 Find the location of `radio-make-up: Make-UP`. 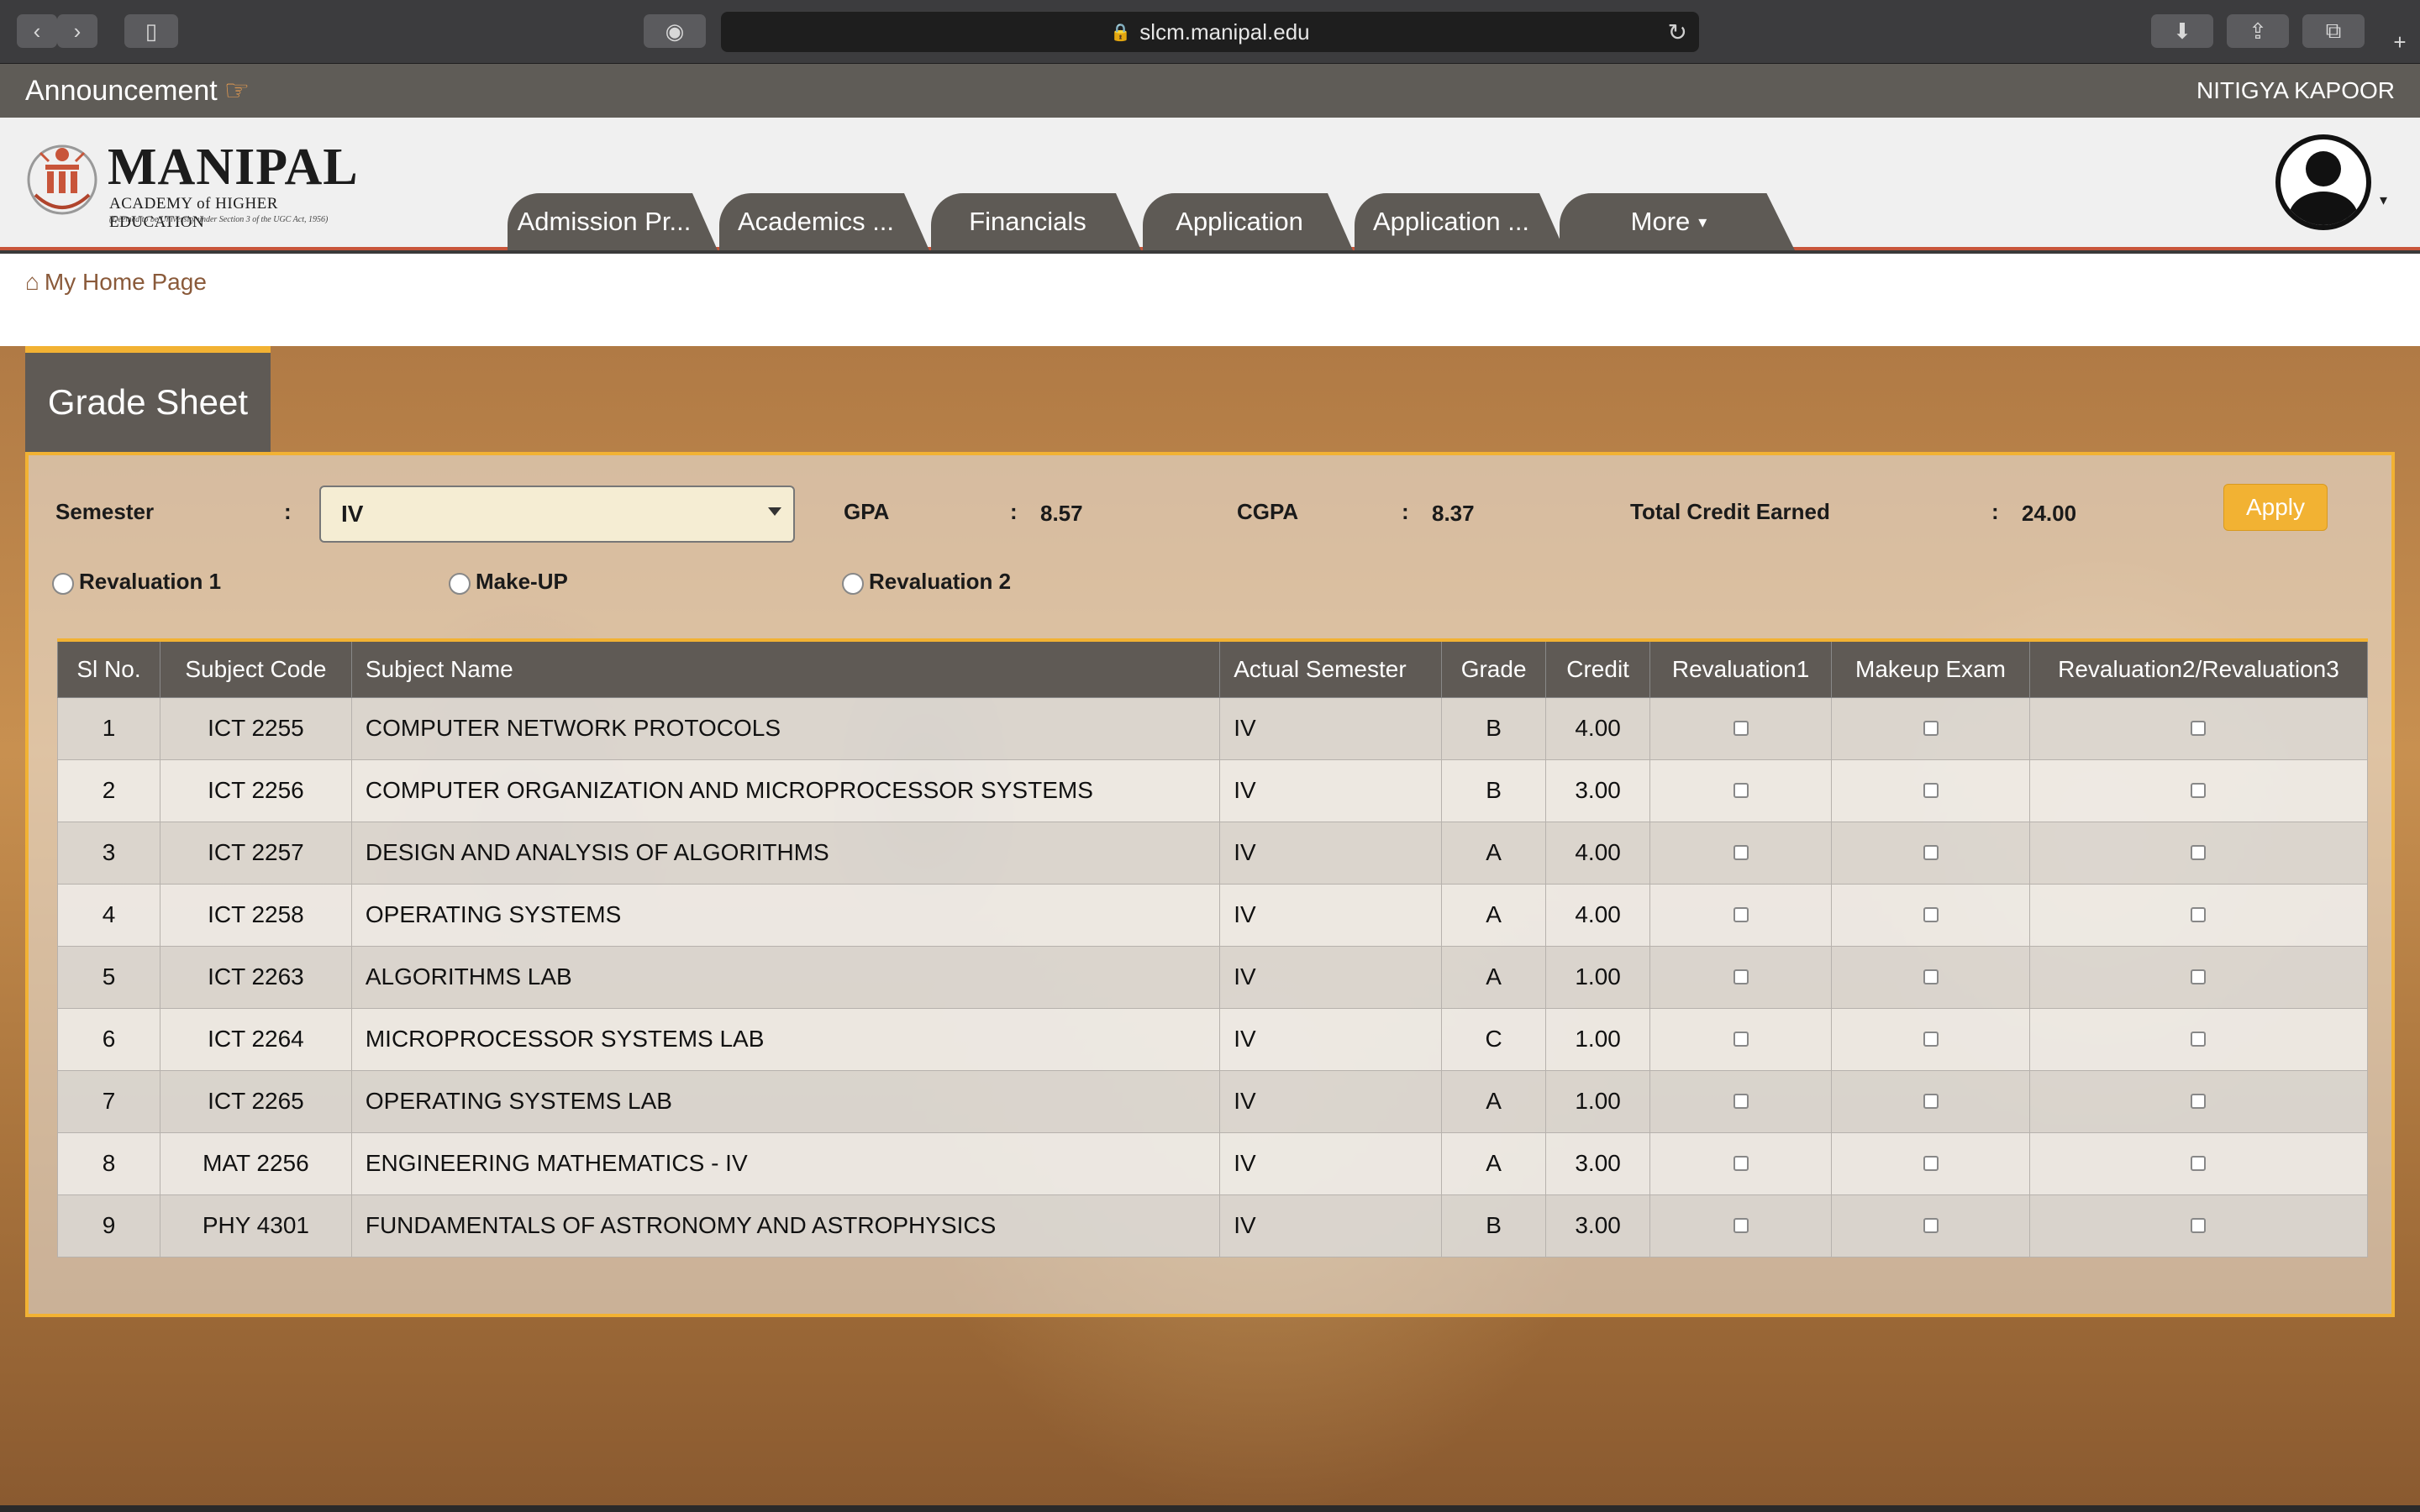

radio-make-up: Make-UP is located at coordinates (509, 581).